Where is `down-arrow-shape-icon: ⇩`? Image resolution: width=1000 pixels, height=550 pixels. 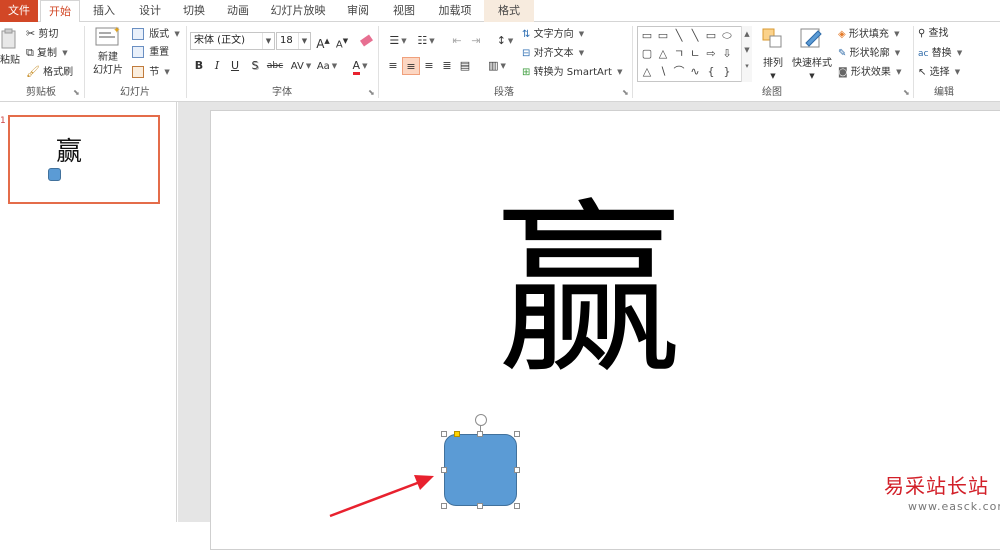 down-arrow-shape-icon: ⇩ is located at coordinates (727, 54).